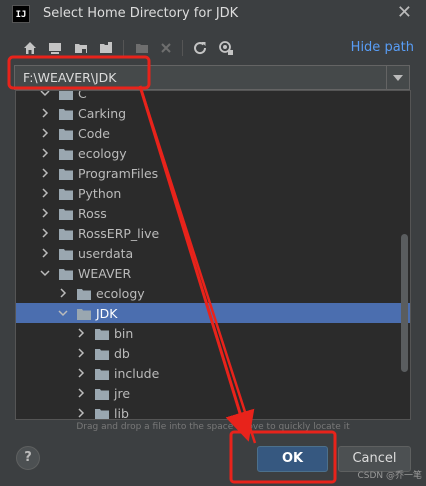 This screenshot has height=486, width=426. What do you see at coordinates (200, 48) in the screenshot?
I see `refresh-icon` at bounding box center [200, 48].